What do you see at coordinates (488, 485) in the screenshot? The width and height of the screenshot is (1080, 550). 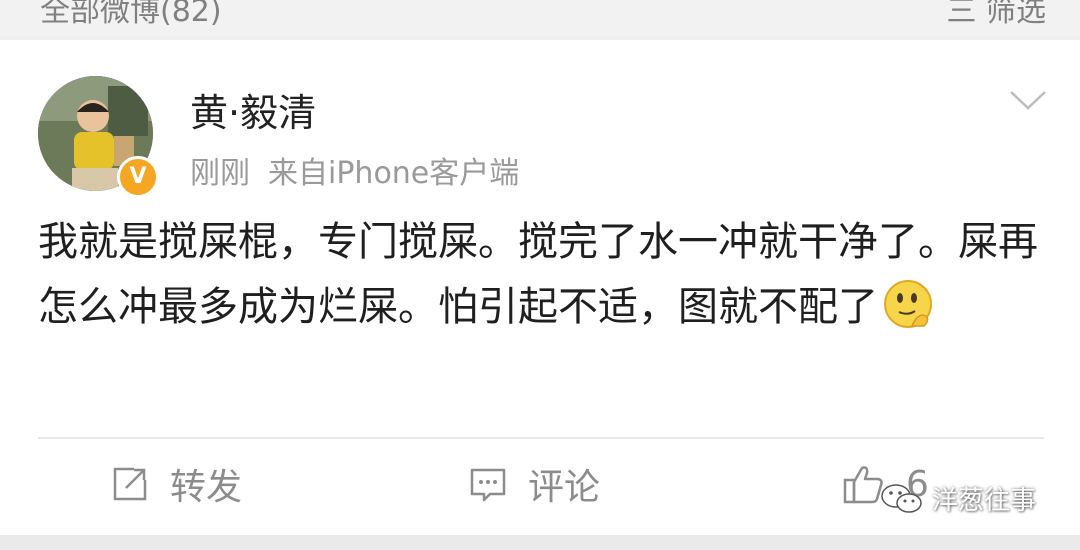 I see `comment-icon` at bounding box center [488, 485].